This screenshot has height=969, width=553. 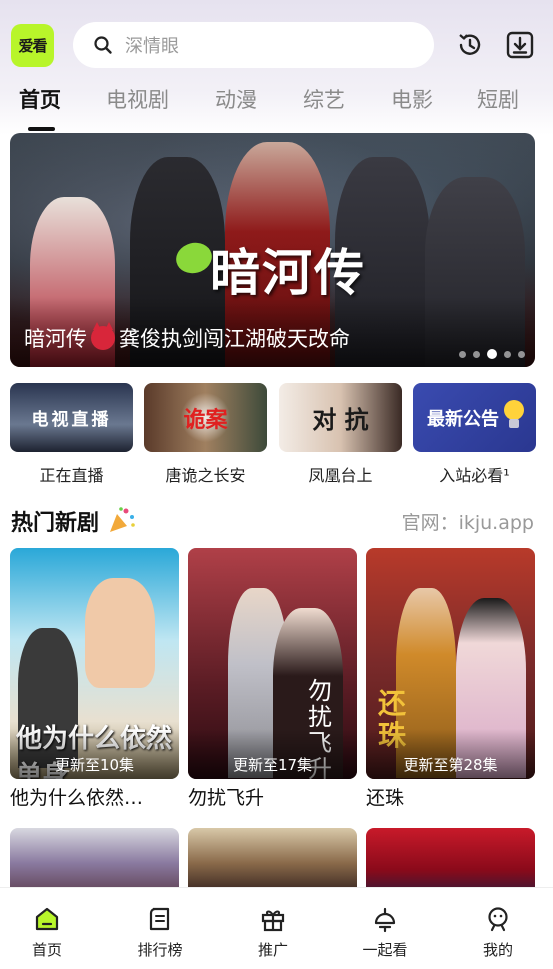 I want to click on nav-profile: 我的, so click(x=498, y=924).